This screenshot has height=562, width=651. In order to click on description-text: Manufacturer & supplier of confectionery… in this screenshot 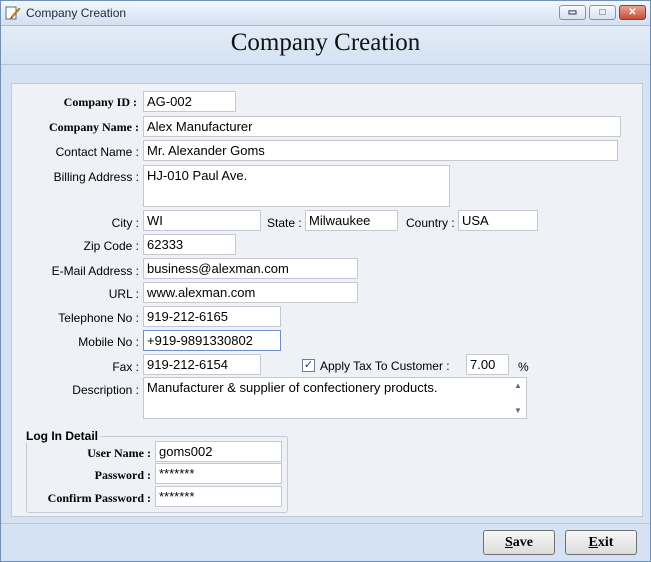, I will do `click(292, 387)`.